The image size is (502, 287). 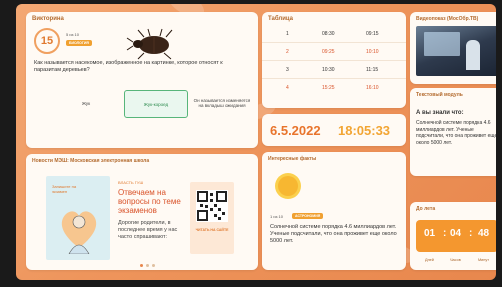 What do you see at coordinates (429, 260) in the screenshot?
I see `countdown-days-label: Дней` at bounding box center [429, 260].